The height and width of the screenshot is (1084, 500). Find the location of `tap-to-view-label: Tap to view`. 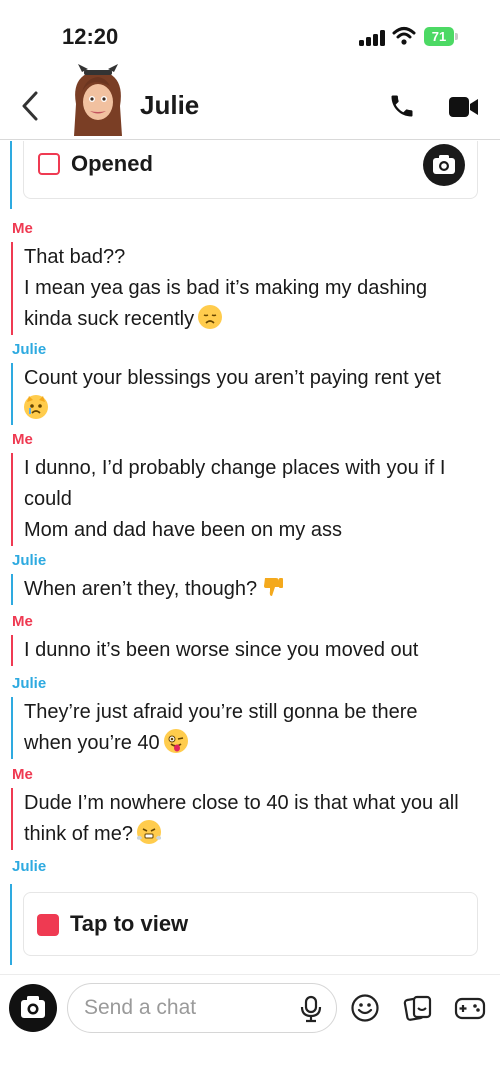

tap-to-view-label: Tap to view is located at coordinates (129, 923).